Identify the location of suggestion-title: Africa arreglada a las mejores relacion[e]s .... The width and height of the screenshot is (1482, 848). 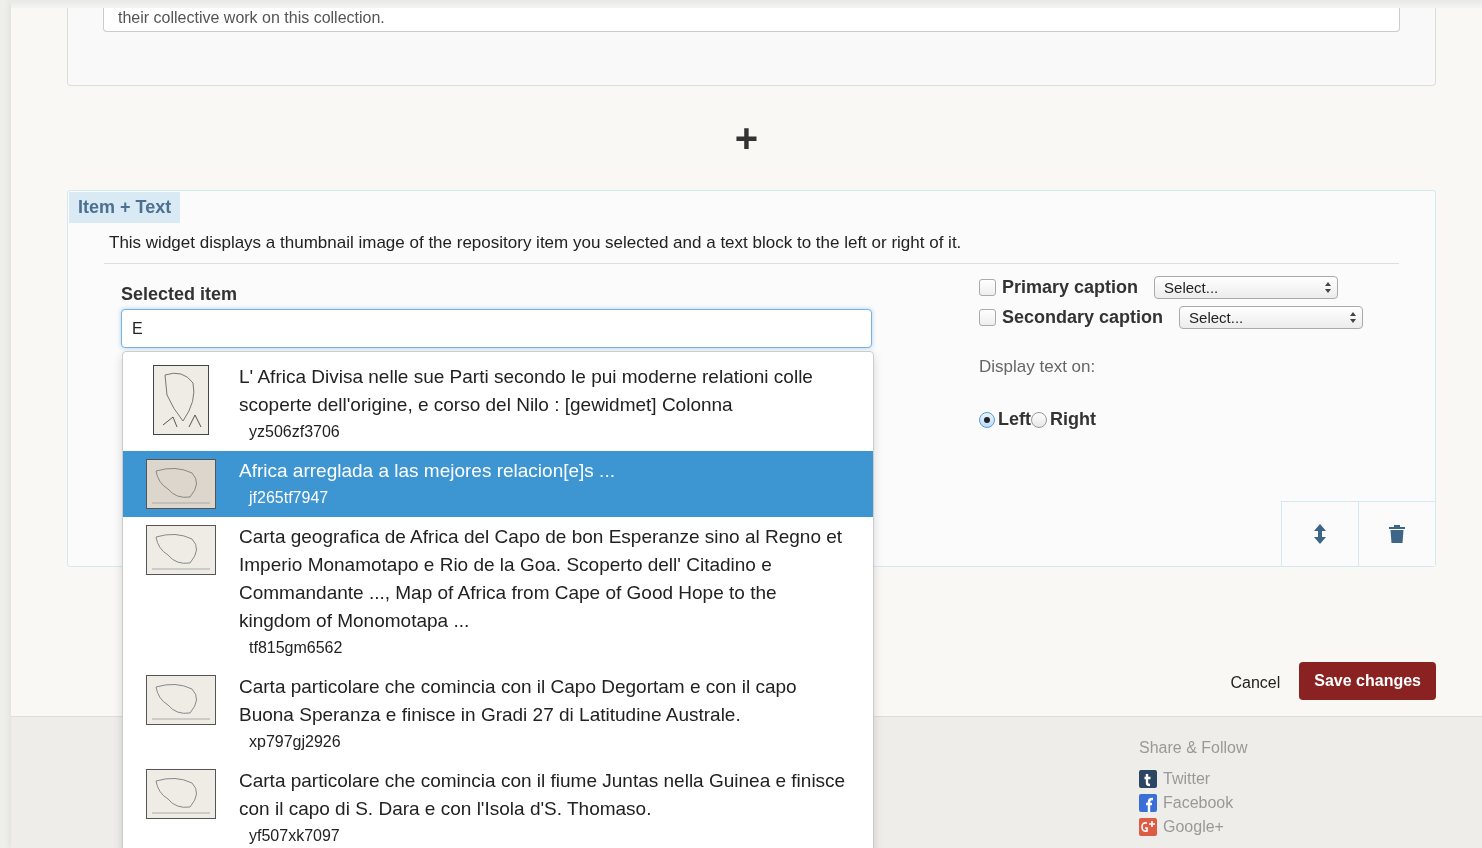
(427, 471).